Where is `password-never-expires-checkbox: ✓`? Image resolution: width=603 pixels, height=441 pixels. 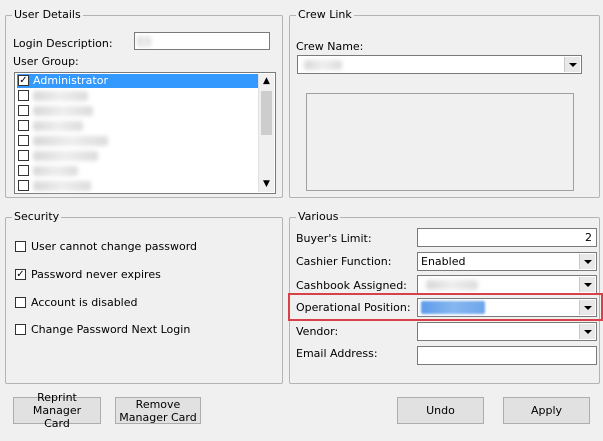 password-never-expires-checkbox: ✓ is located at coordinates (20, 274).